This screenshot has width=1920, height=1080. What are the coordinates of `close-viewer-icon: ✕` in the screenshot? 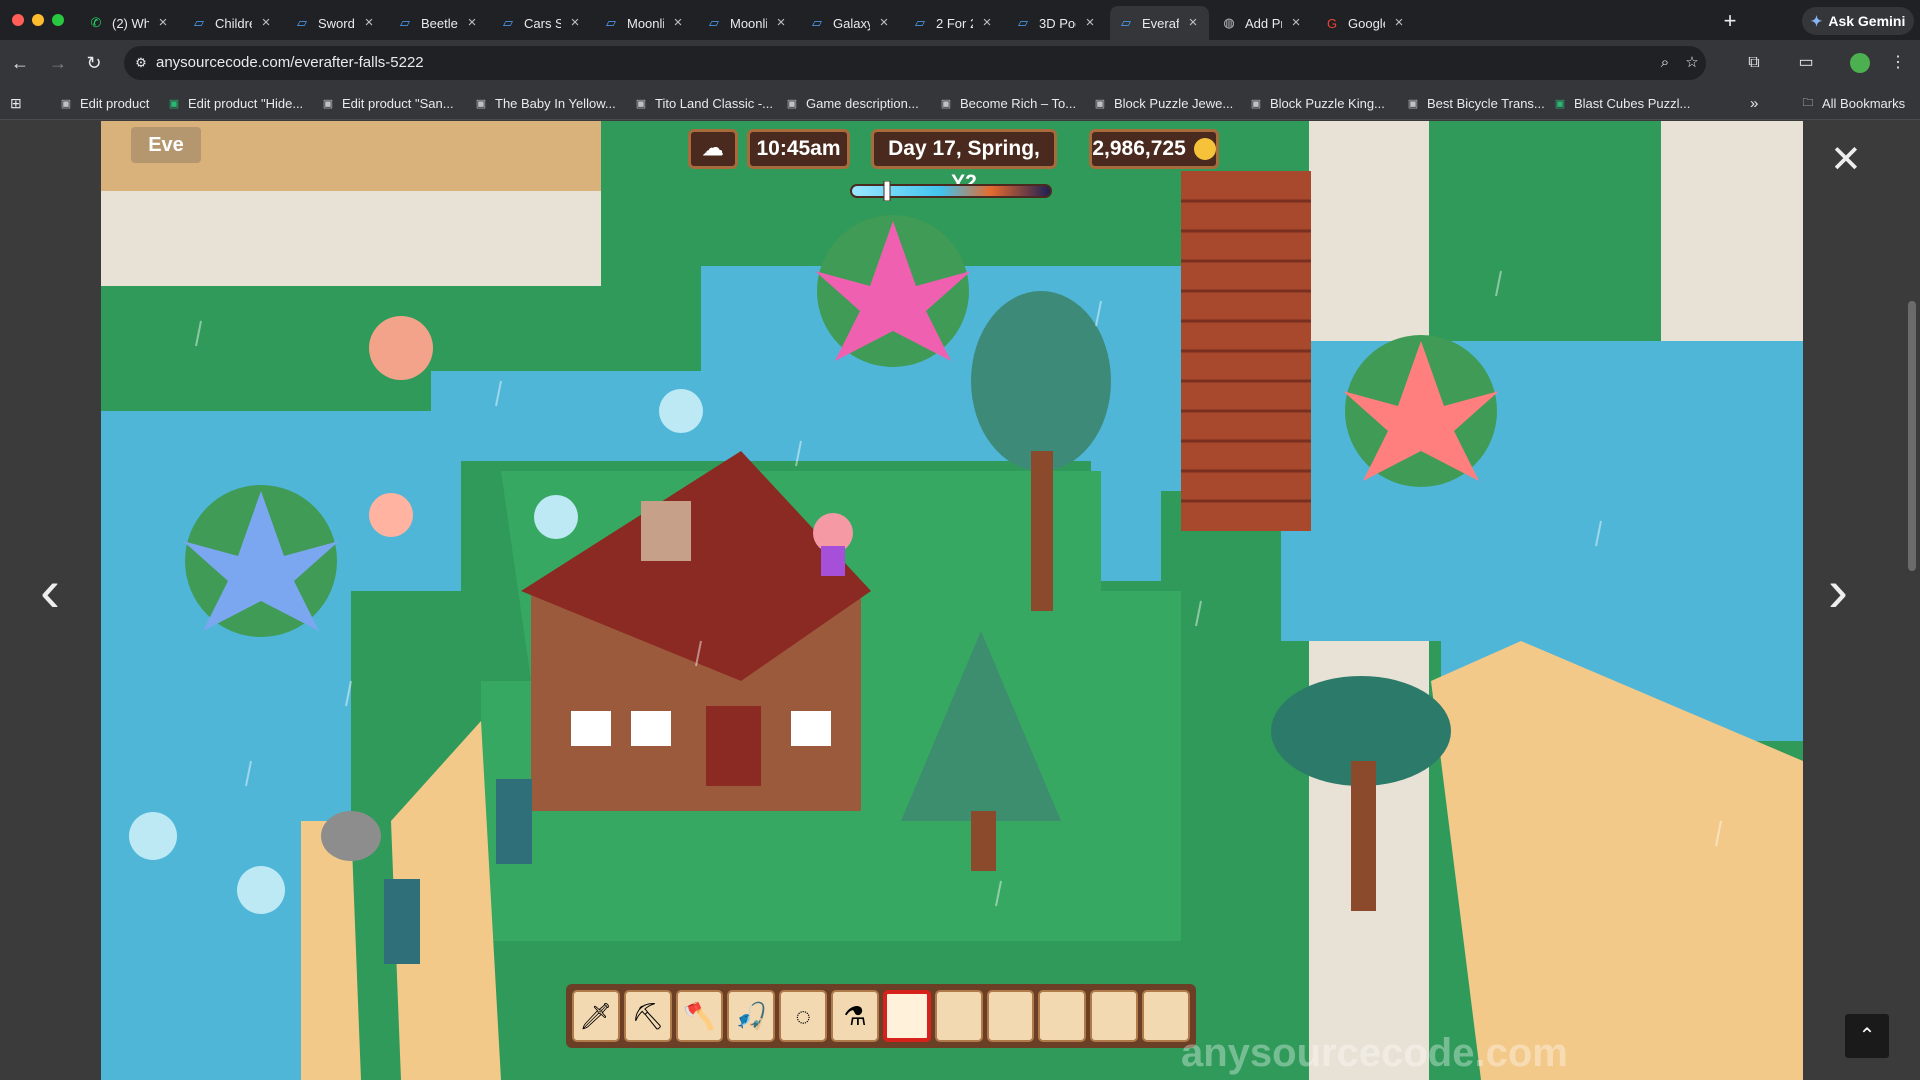 It's located at (1846, 160).